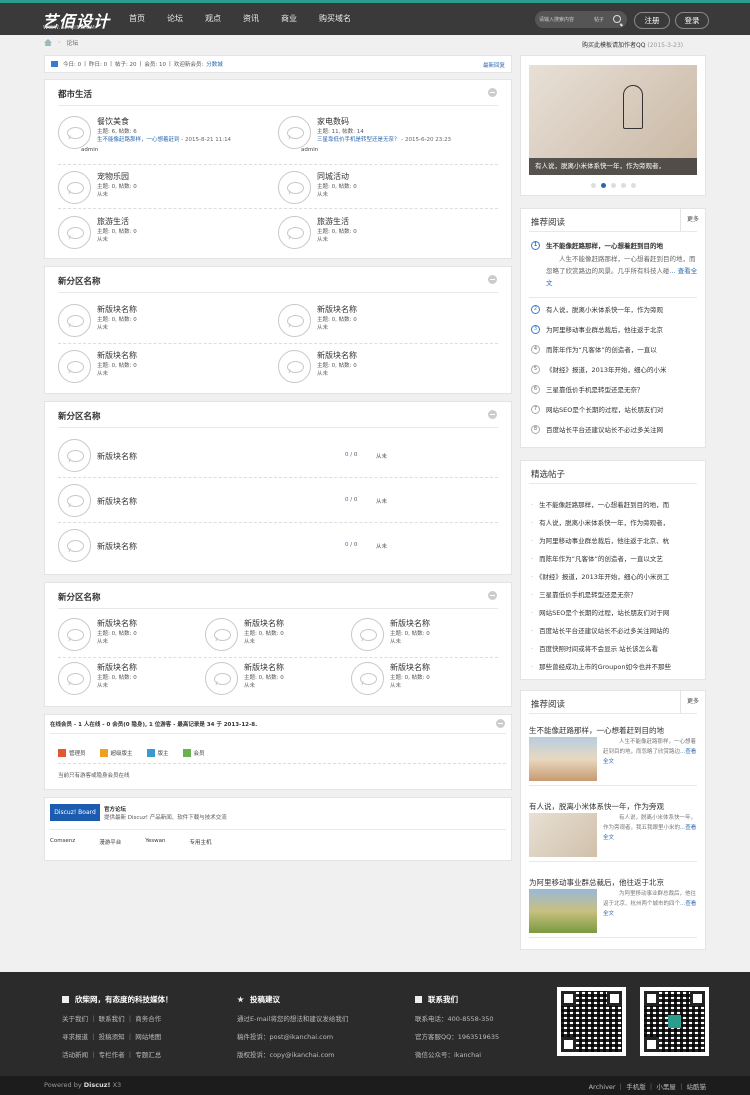 This screenshot has width=750, height=1095. What do you see at coordinates (594, 648) in the screenshot?
I see `post-item: 百度快照时间或将不会显示 站长该怎么看` at bounding box center [594, 648].